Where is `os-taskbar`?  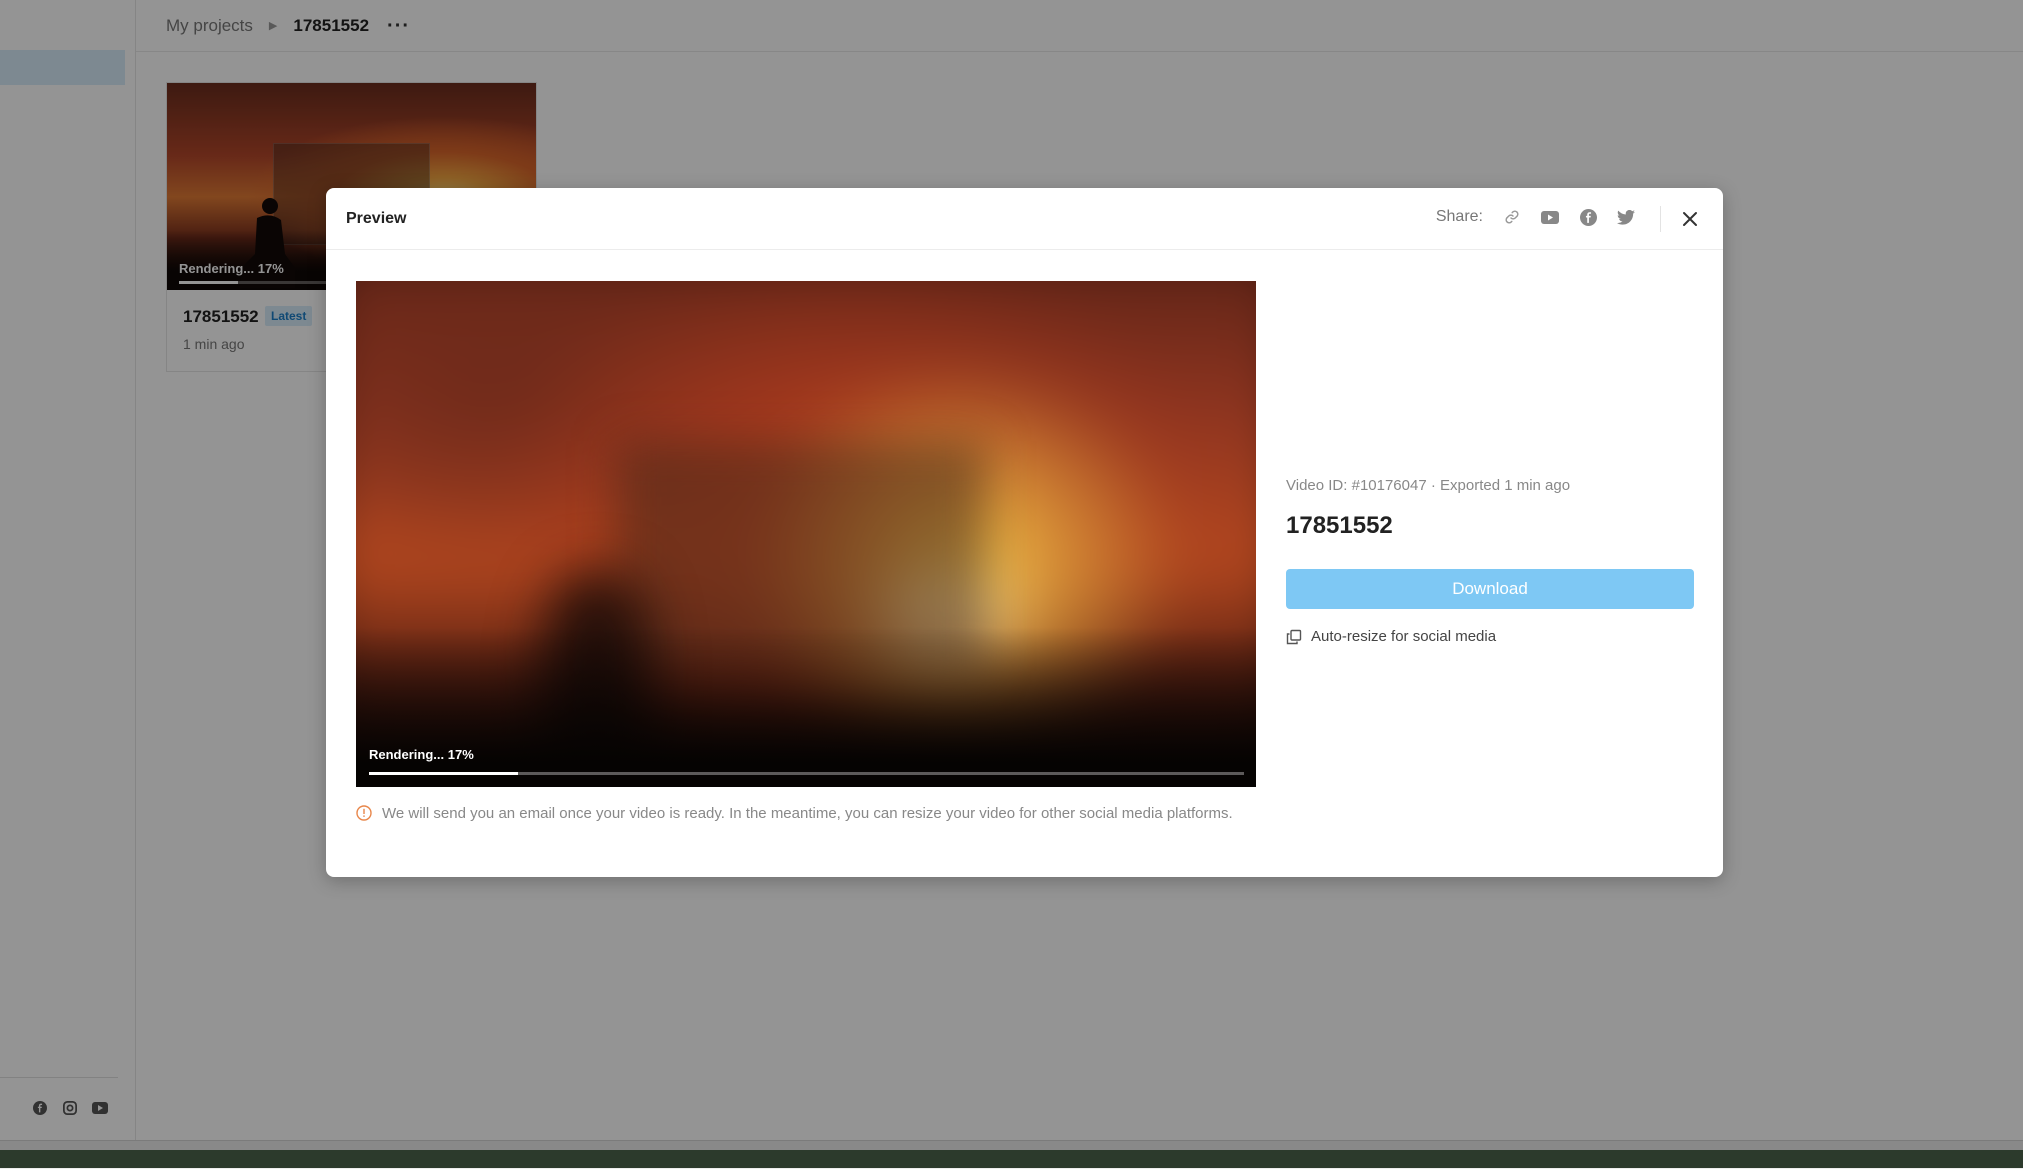 os-taskbar is located at coordinates (1011, 1159).